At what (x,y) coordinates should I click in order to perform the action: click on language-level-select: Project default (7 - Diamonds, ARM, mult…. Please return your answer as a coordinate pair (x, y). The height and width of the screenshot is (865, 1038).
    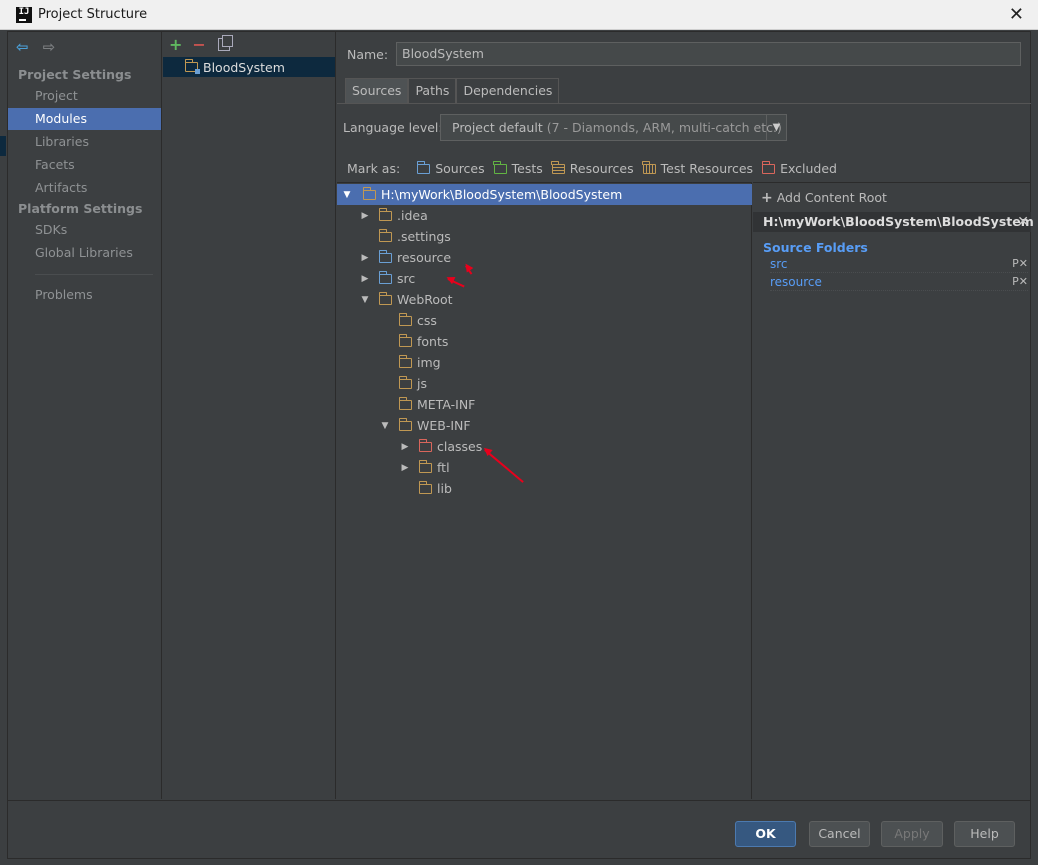
    Looking at the image, I should click on (613, 127).